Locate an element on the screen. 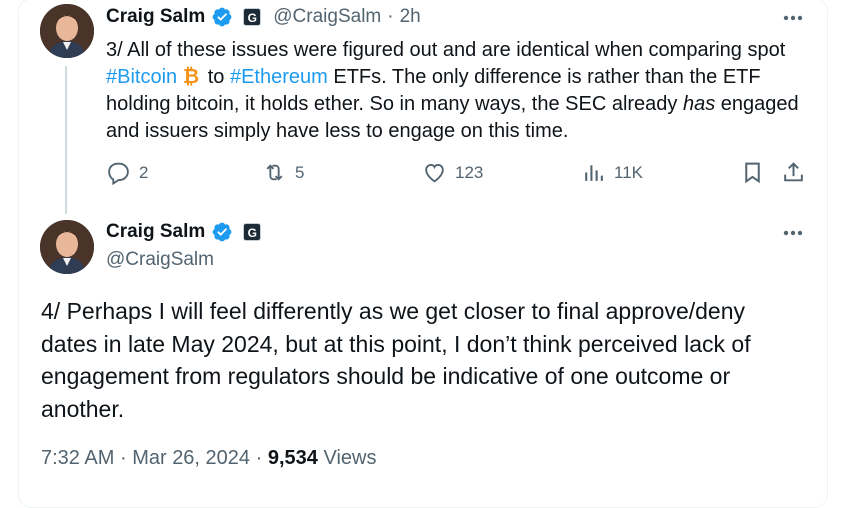 This screenshot has width=845, height=508. bitcoin-icon: ₿ is located at coordinates (191, 76).